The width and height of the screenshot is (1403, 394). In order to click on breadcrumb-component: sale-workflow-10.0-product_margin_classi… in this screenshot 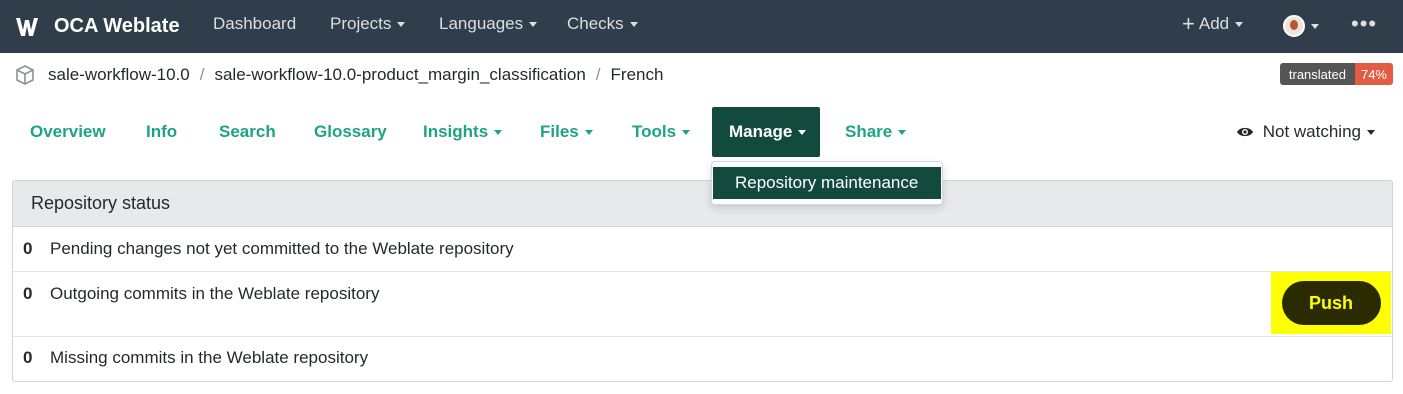, I will do `click(399, 75)`.